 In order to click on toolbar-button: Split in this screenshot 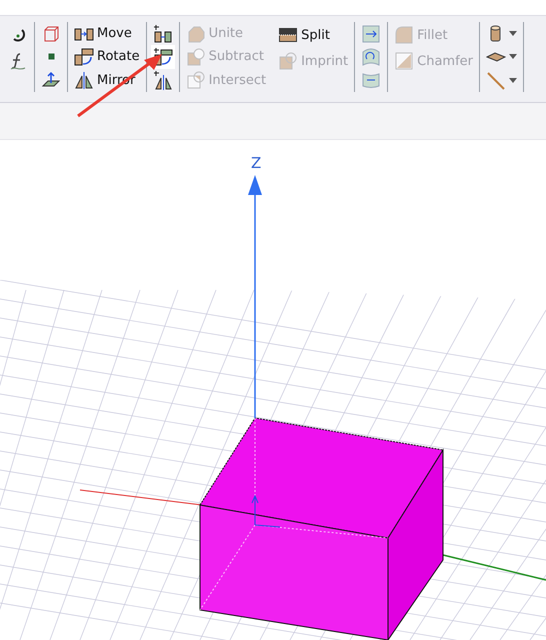, I will do `click(313, 35)`.